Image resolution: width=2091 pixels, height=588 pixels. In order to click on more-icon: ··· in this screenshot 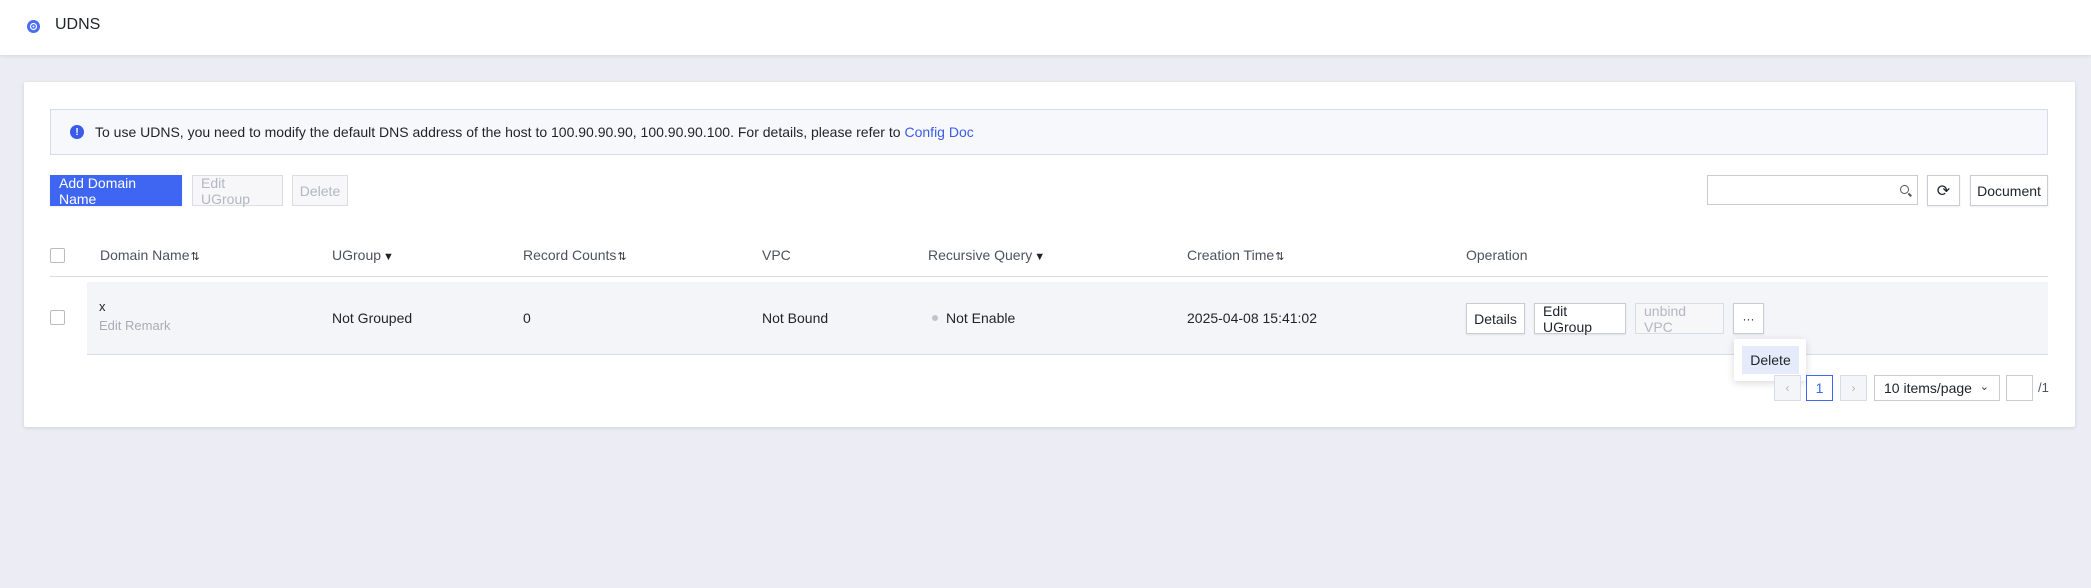, I will do `click(1748, 318)`.